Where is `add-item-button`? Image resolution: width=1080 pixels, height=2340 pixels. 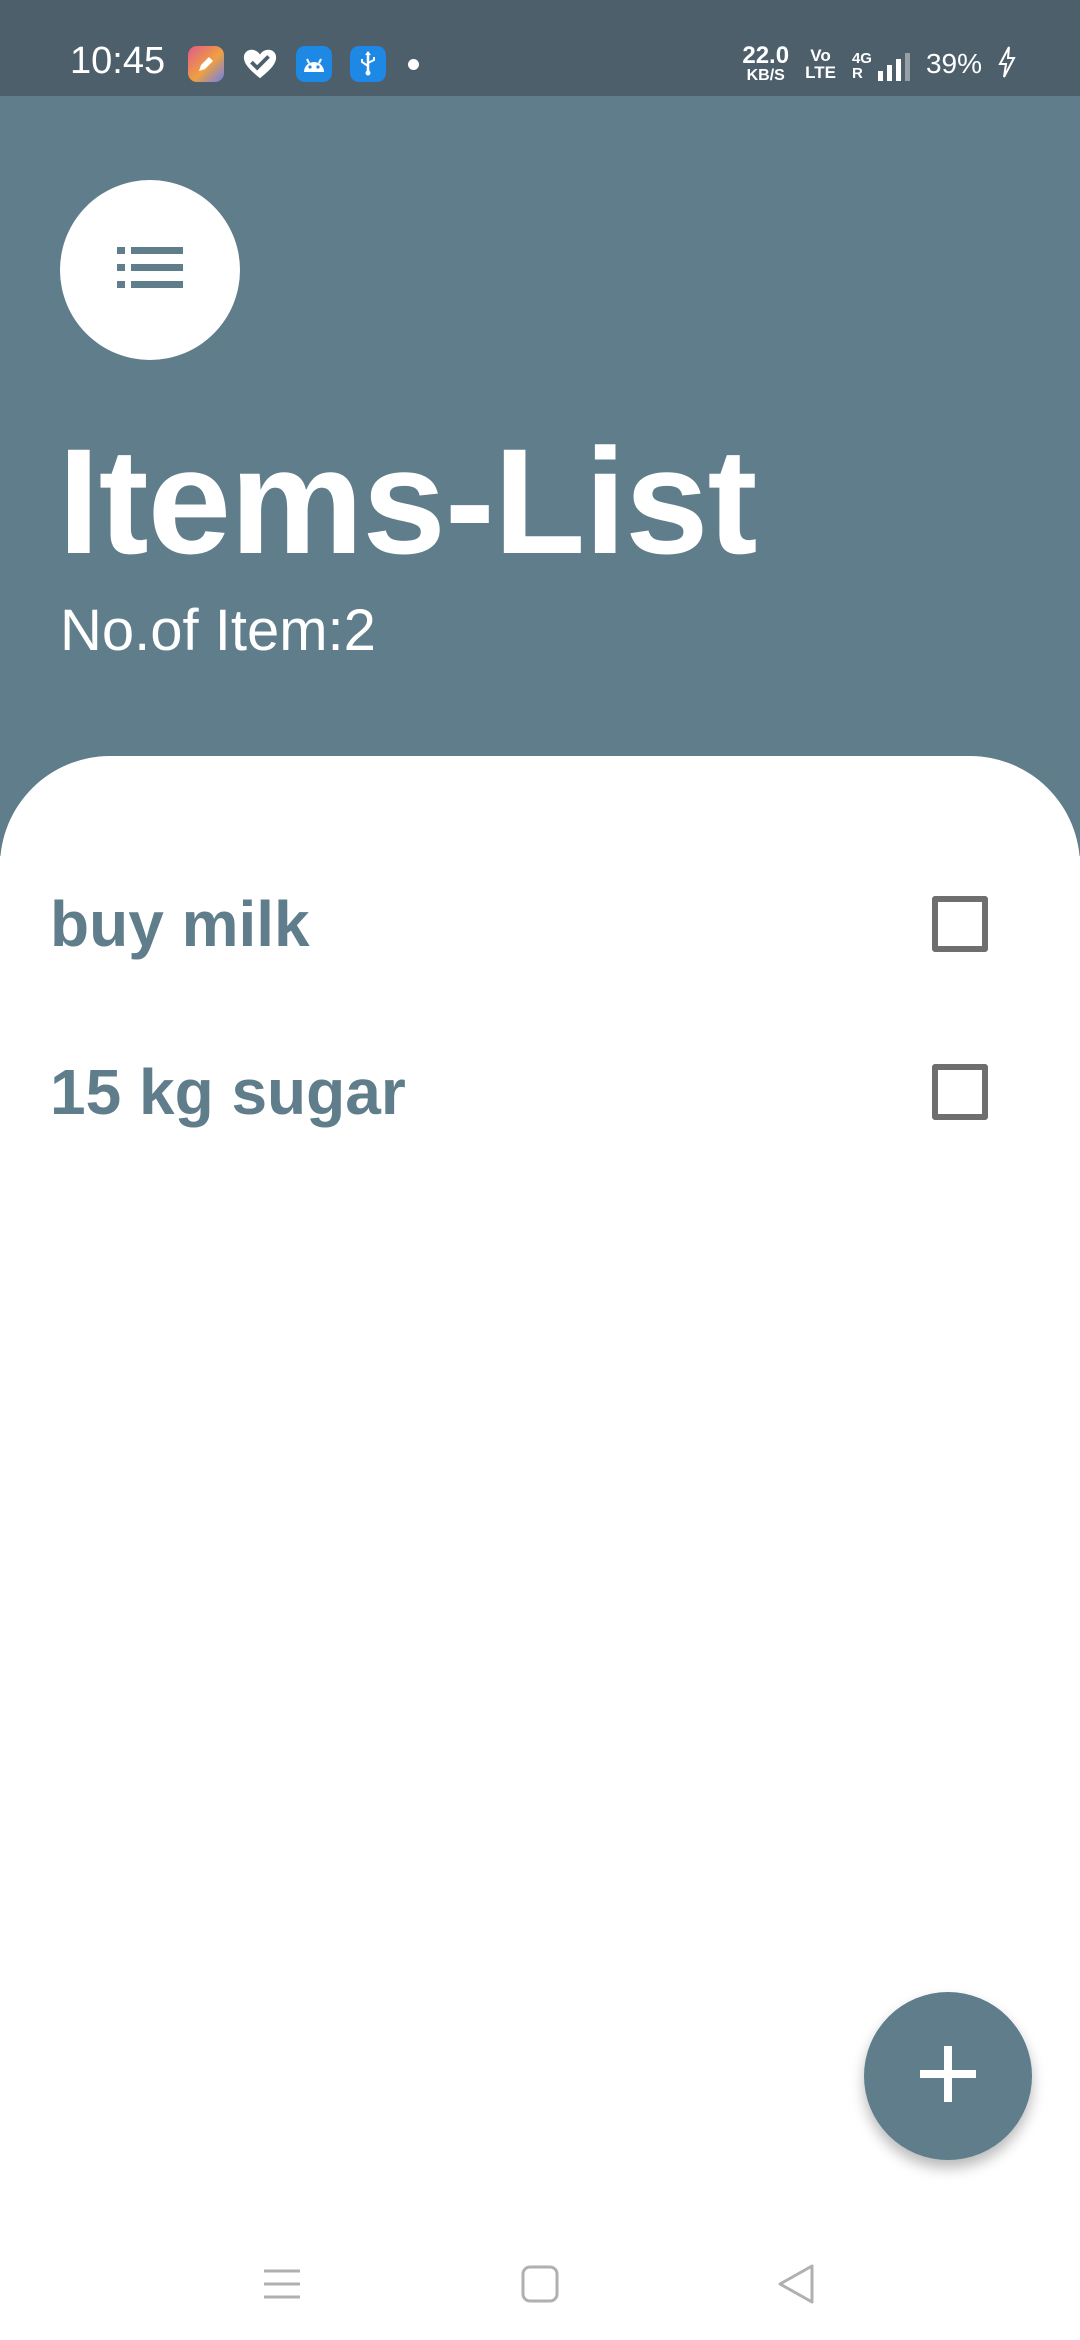
add-item-button is located at coordinates (948, 2076).